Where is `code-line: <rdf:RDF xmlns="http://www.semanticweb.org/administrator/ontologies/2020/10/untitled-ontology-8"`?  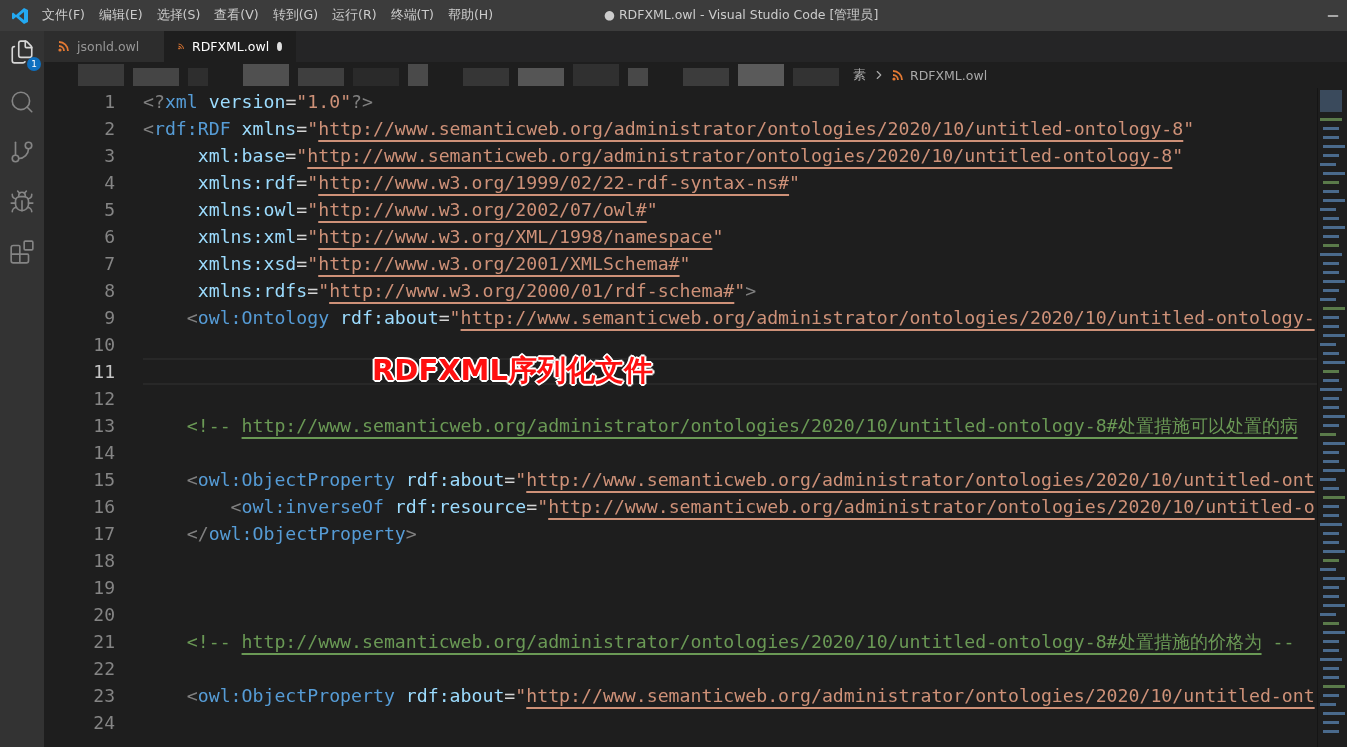
code-line: <rdf:RDF xmlns="http://www.semanticweb.org/administrator/ontologies/2020/10/untitled-ontology-8" is located at coordinates (669, 128).